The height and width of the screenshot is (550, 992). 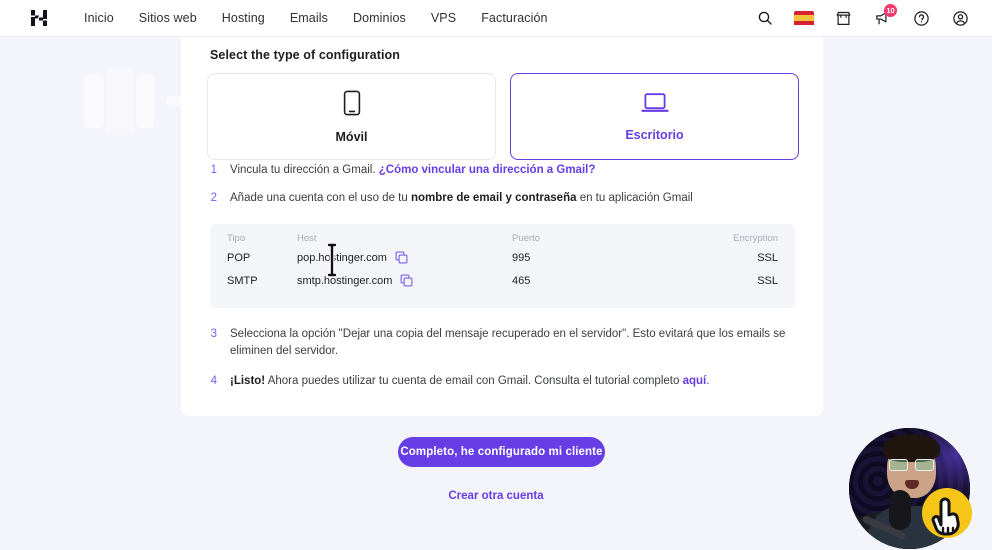 I want to click on laptop-icon, so click(x=654, y=105).